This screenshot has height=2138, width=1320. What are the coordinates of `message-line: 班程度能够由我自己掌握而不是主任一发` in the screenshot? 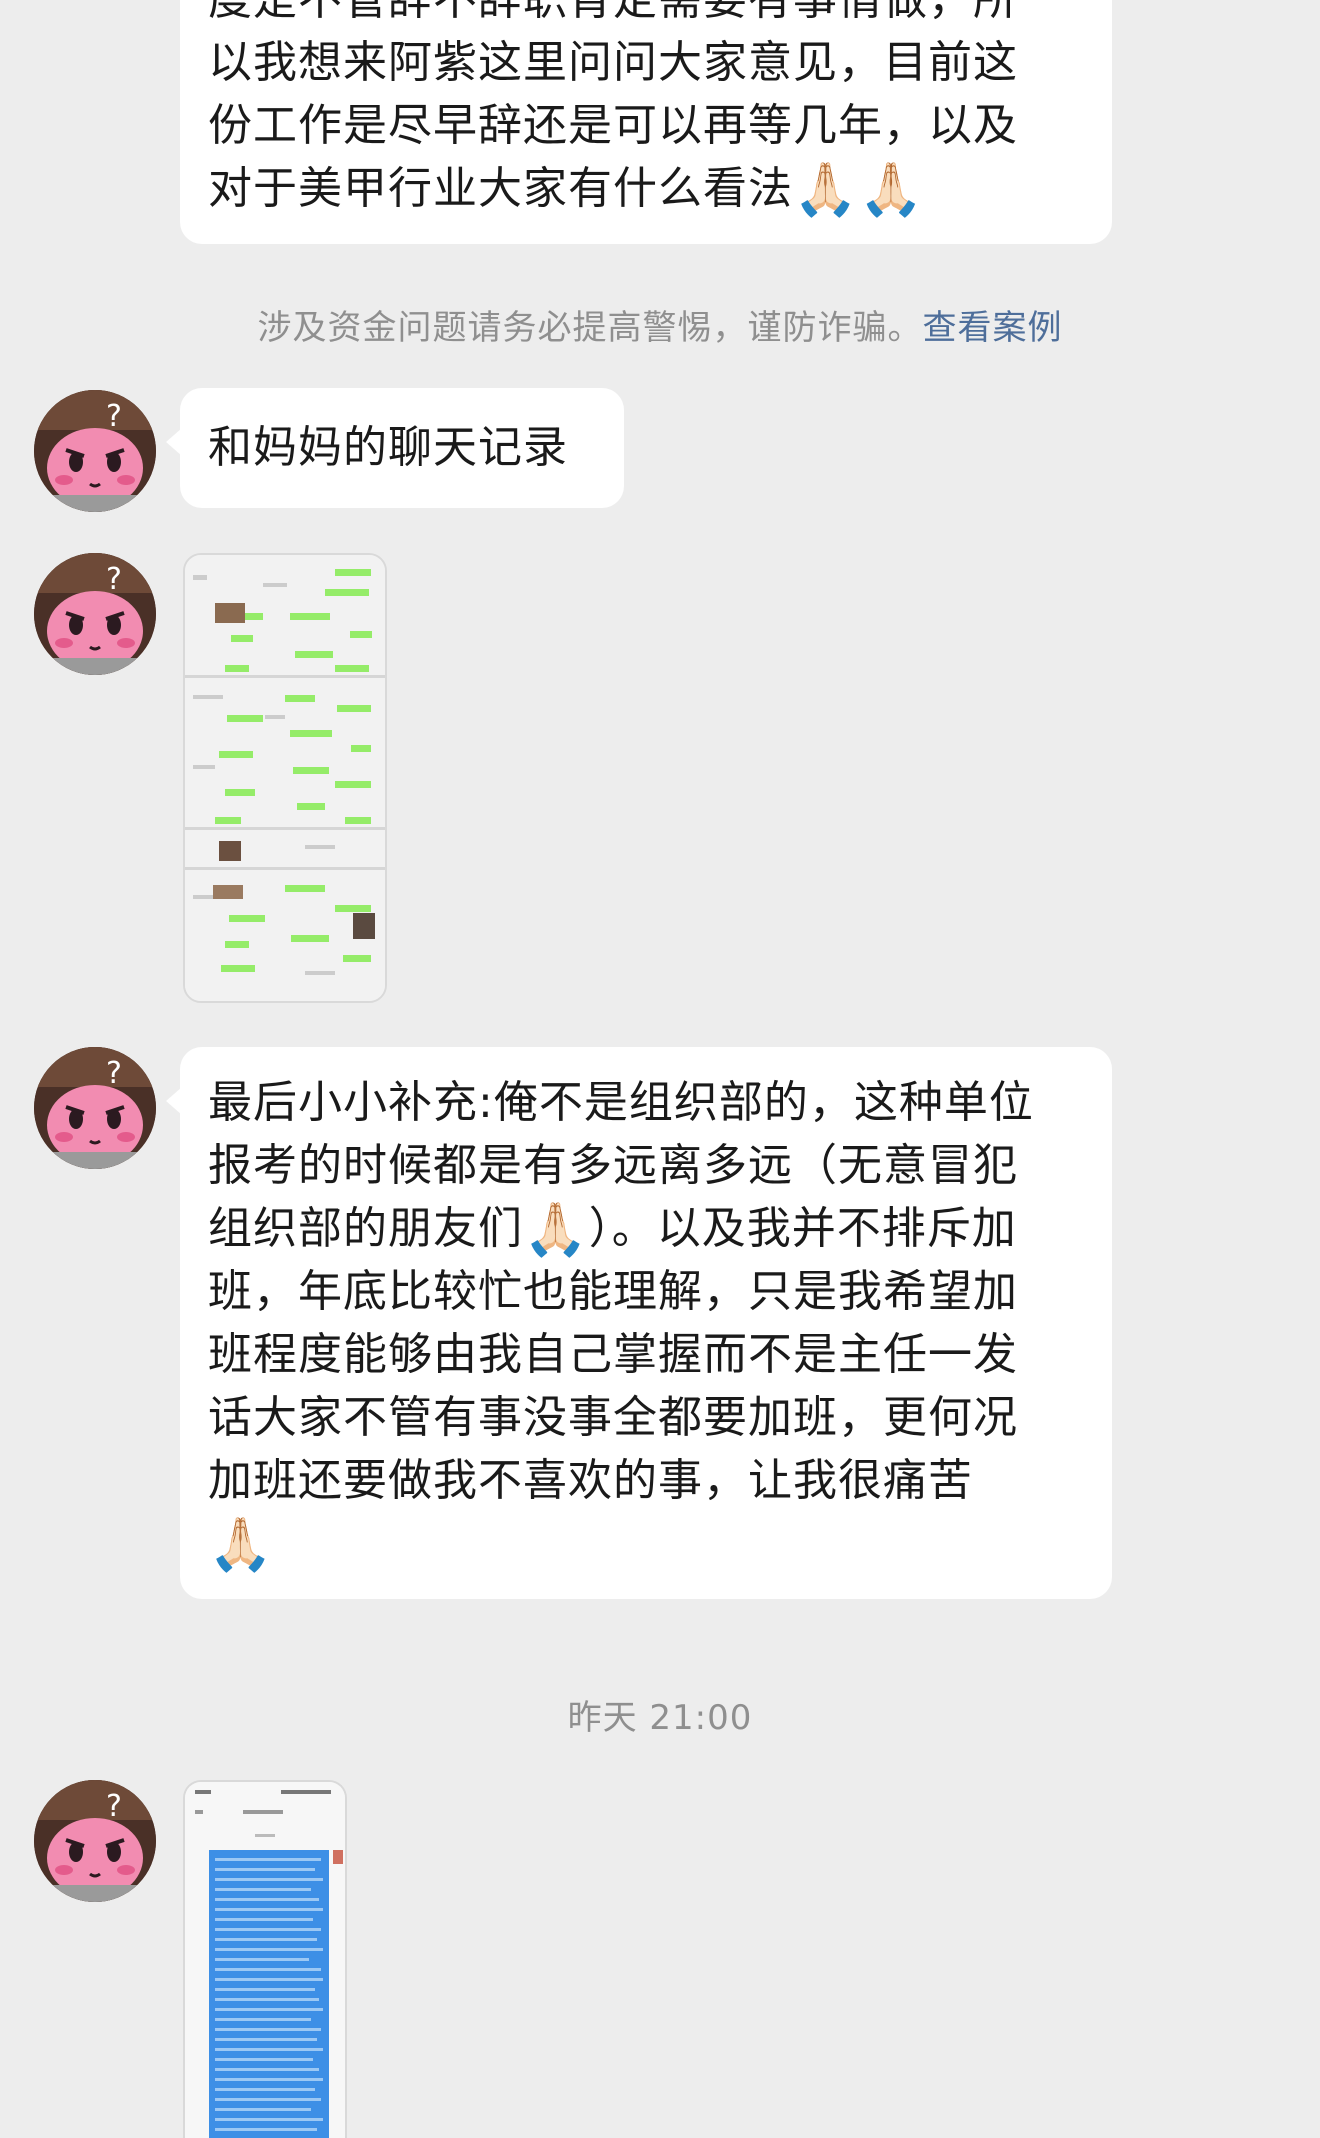 It's located at (613, 1354).